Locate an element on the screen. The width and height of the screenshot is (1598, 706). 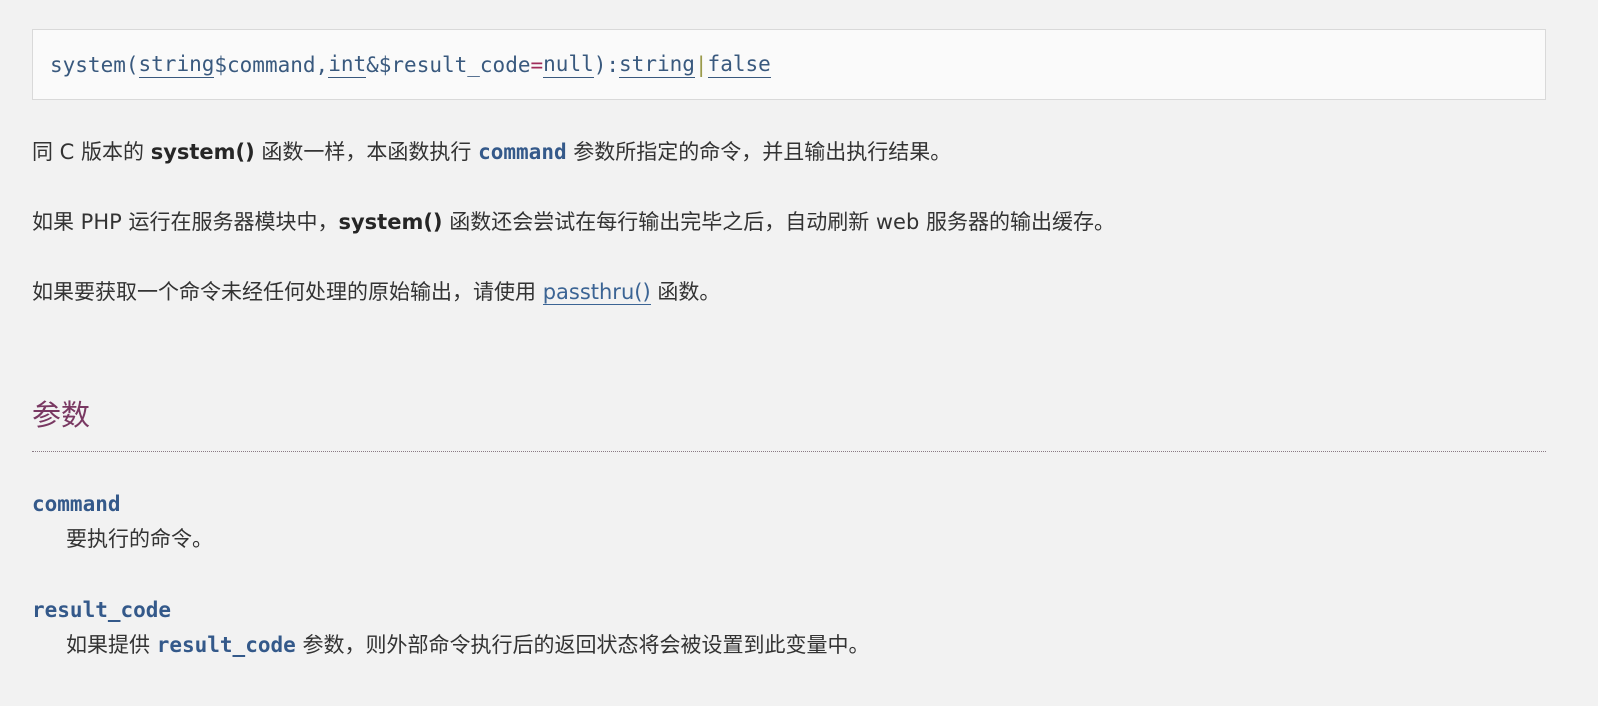
parameter-name-command: command is located at coordinates (76, 504).